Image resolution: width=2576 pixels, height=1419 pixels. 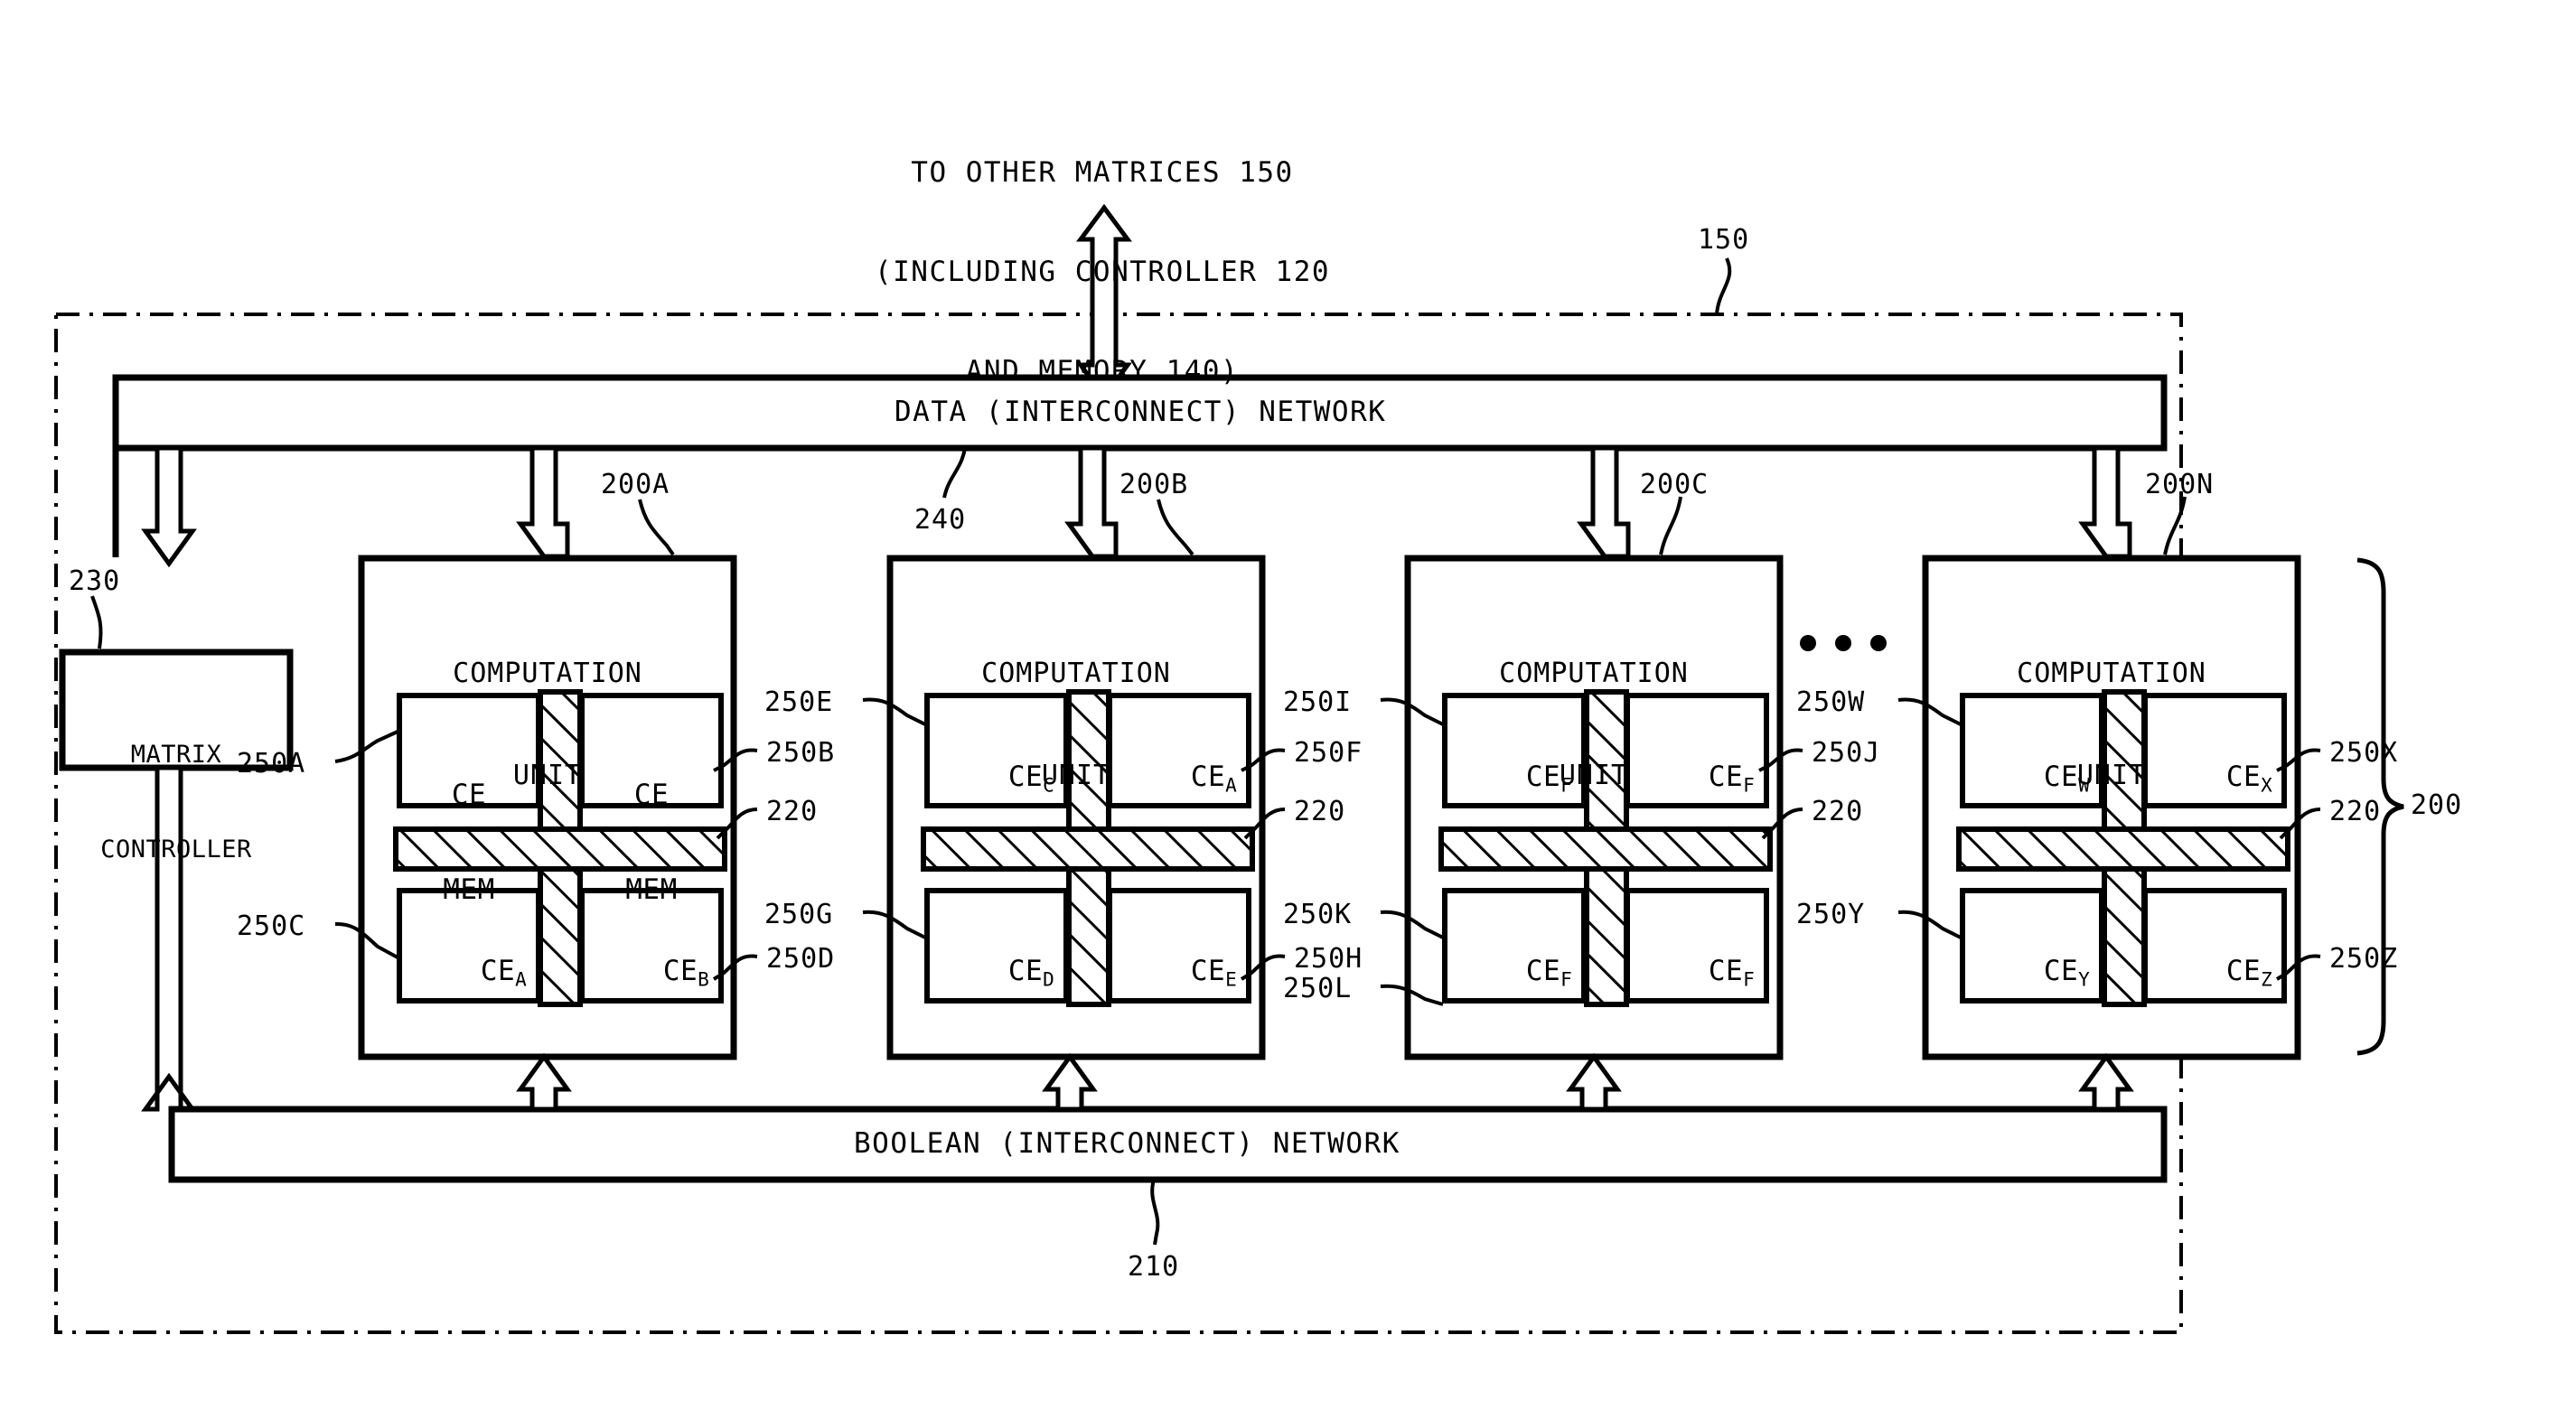 I want to click on unit-a-cell-br-label: CEB, so click(x=651, y=973).